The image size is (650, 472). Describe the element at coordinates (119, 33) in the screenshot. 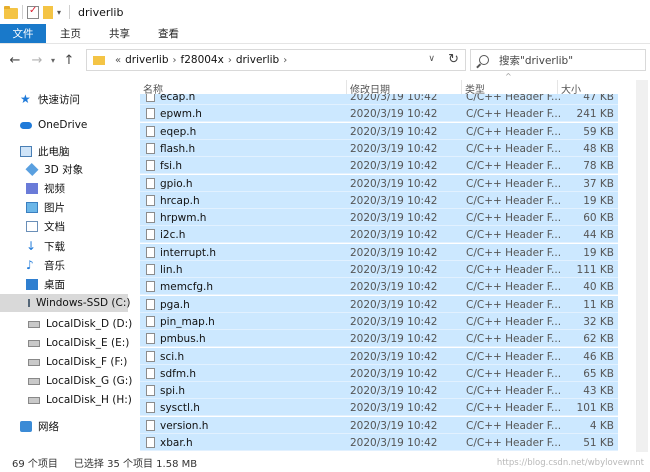

I see `tab-share: 共享` at that location.